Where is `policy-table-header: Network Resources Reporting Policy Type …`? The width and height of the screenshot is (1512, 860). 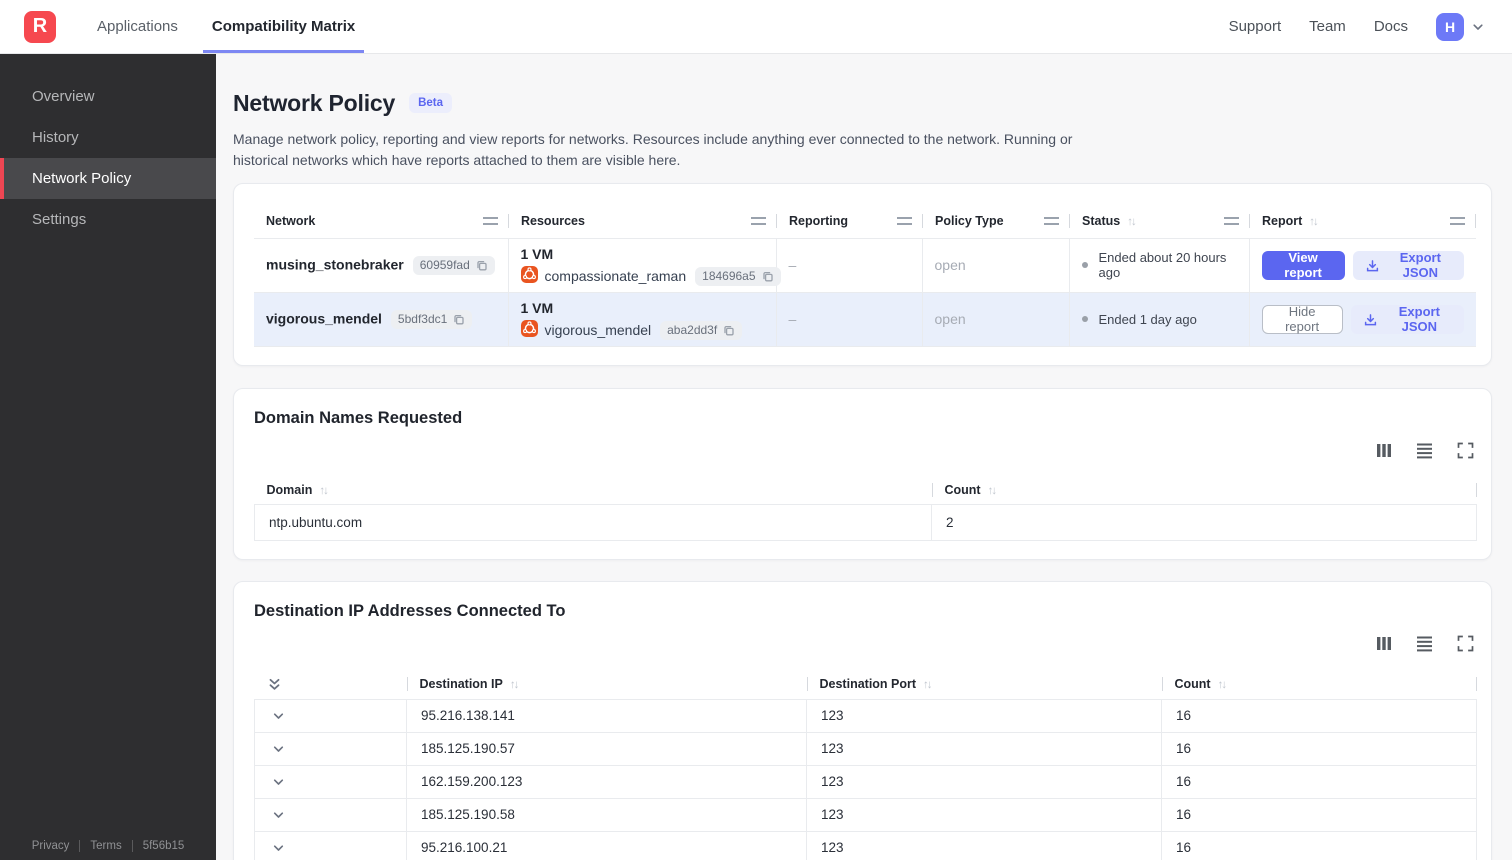 policy-table-header: Network Resources Reporting Policy Type … is located at coordinates (865, 221).